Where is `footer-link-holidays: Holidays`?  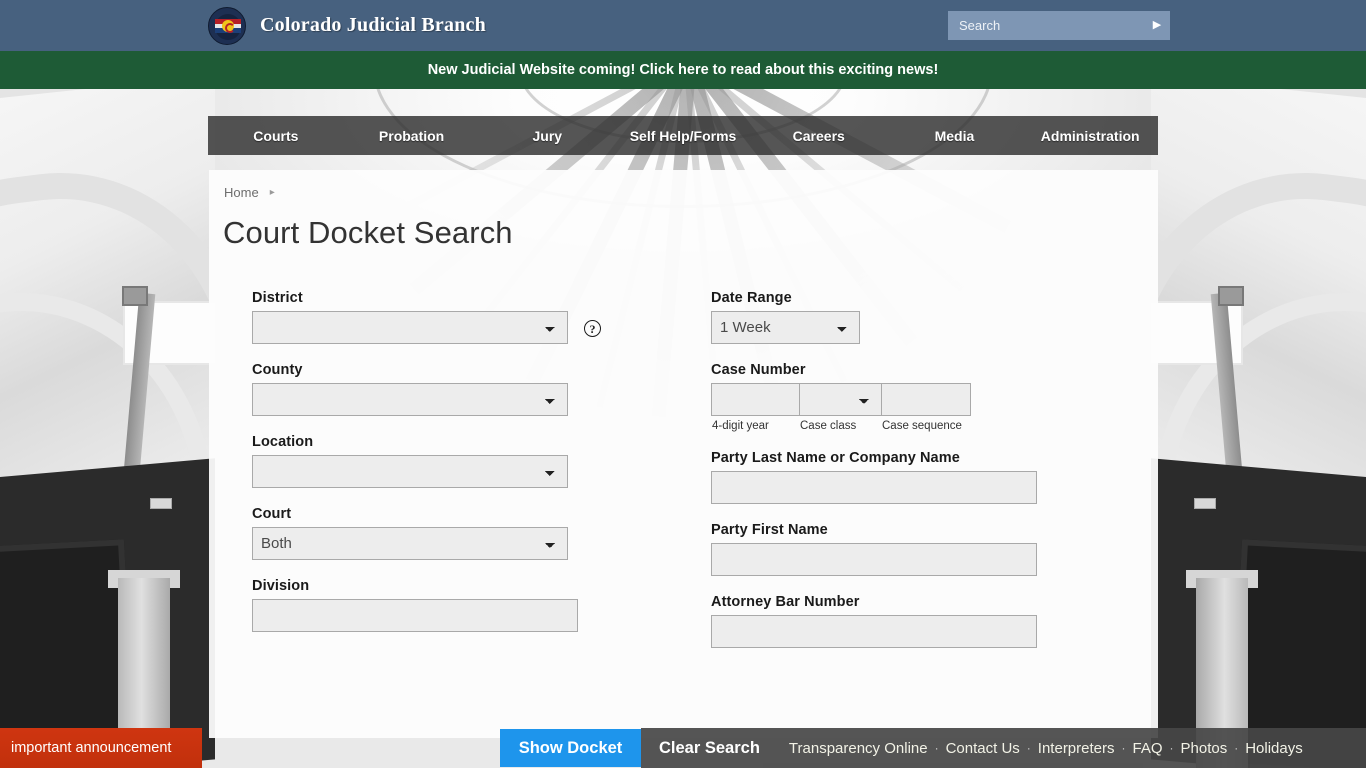 footer-link-holidays: Holidays is located at coordinates (1274, 748).